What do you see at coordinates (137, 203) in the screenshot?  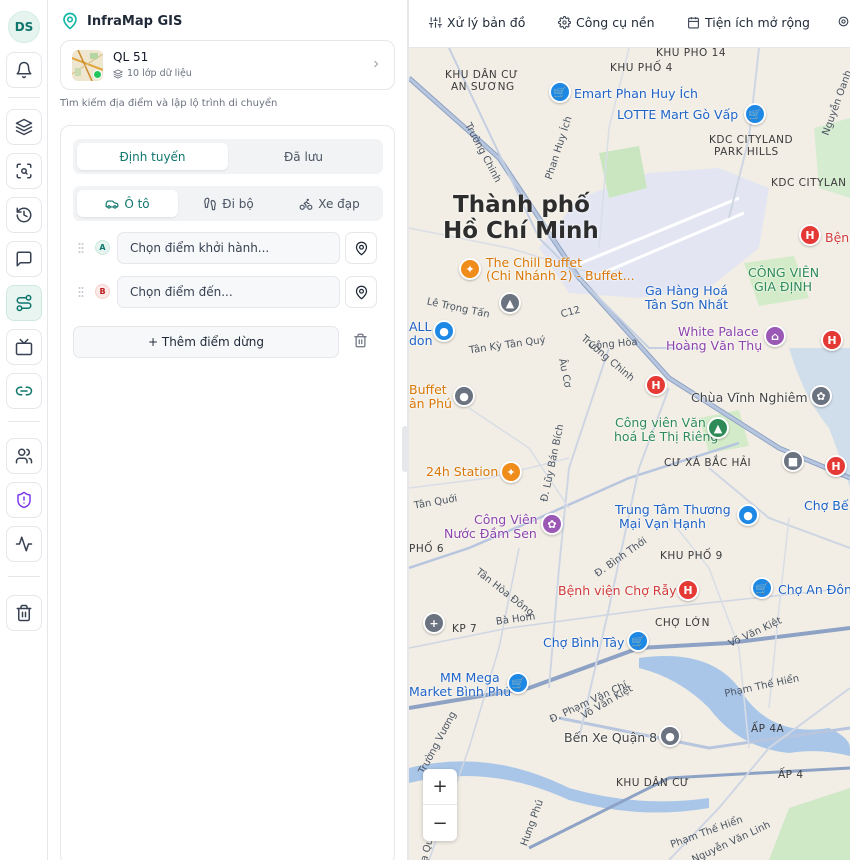 I see `mode-car-label: Ô tô` at bounding box center [137, 203].